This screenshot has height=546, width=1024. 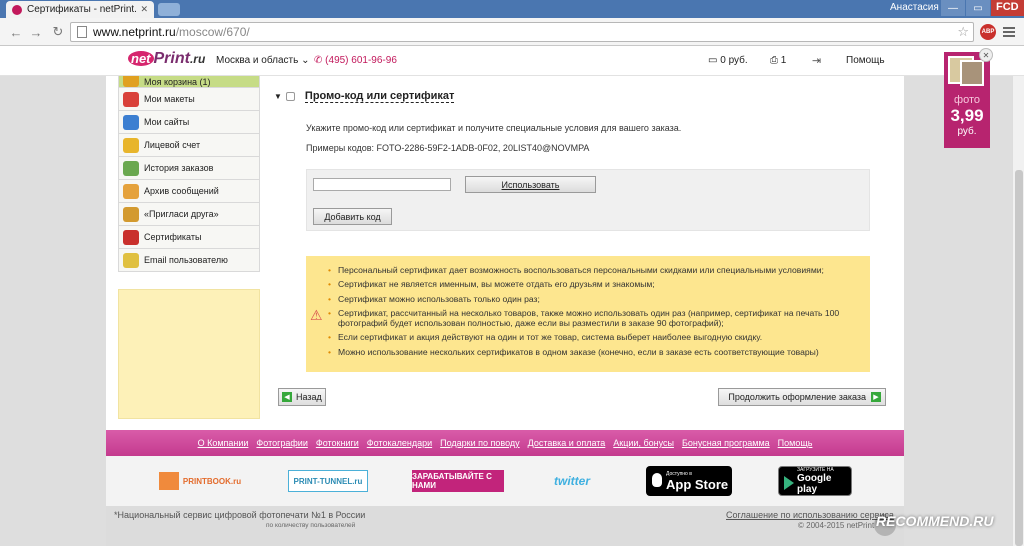 I want to click on scrollbar-thumb, so click(x=1019, y=358).